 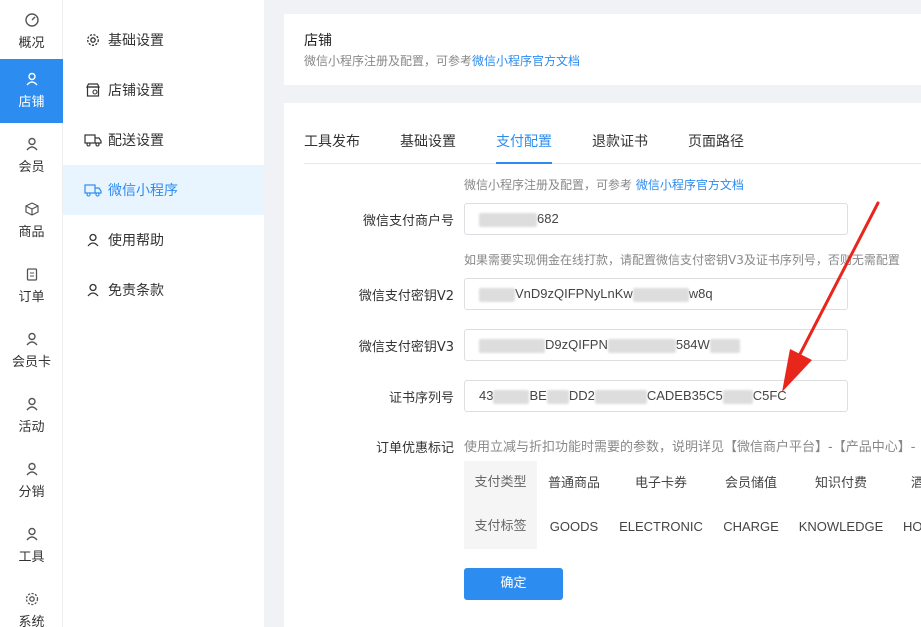 What do you see at coordinates (684, 395) in the screenshot?
I see `cert-serial-value: CADEB35C5` at bounding box center [684, 395].